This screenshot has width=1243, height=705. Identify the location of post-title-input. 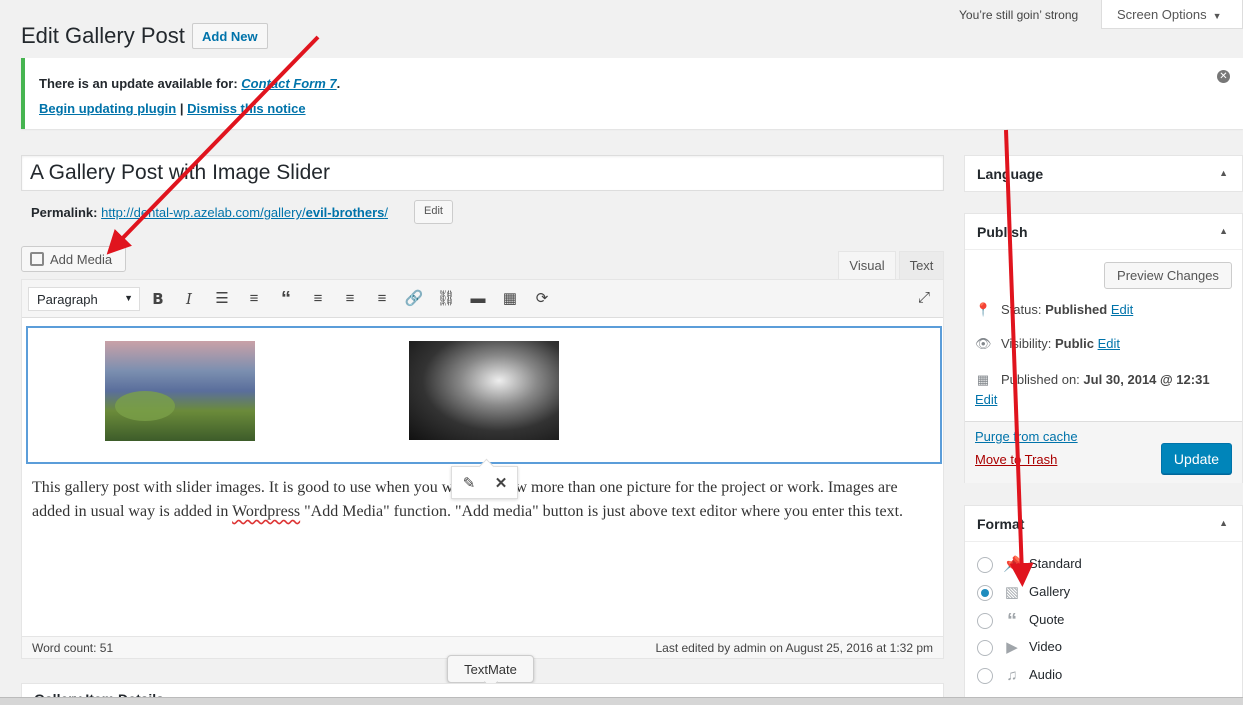
(482, 173).